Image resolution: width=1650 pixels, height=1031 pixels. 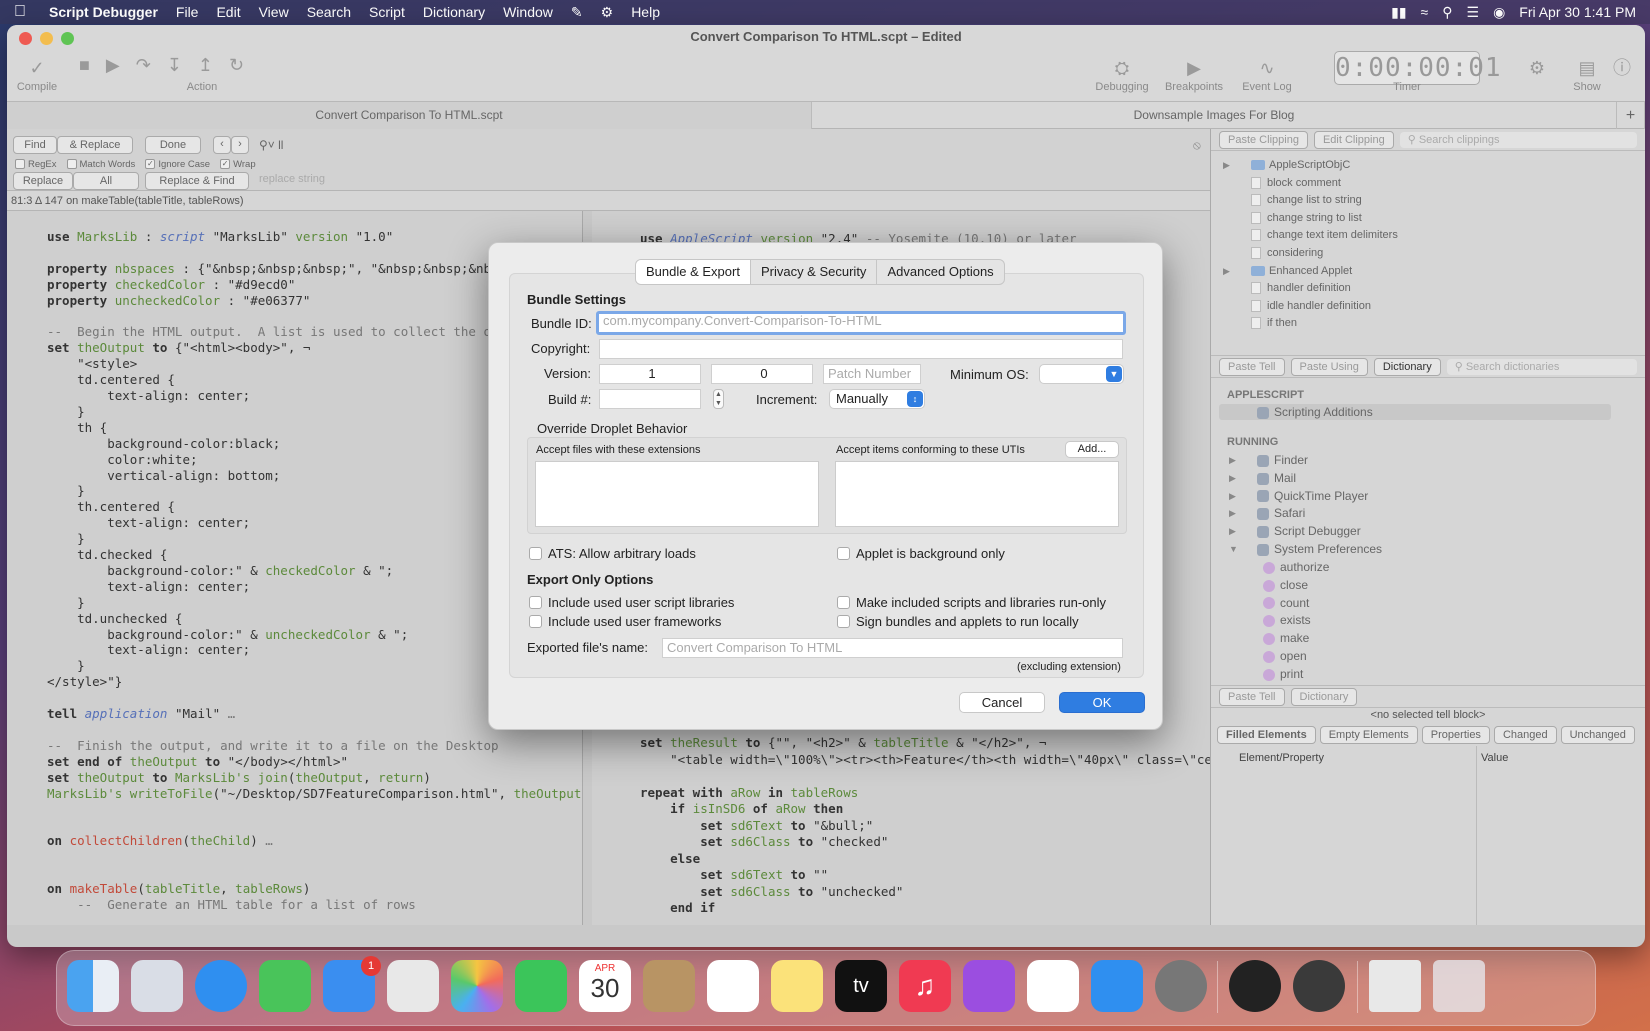 What do you see at coordinates (1262, 478) in the screenshot?
I see `running-app-item: ▶ Mail` at bounding box center [1262, 478].